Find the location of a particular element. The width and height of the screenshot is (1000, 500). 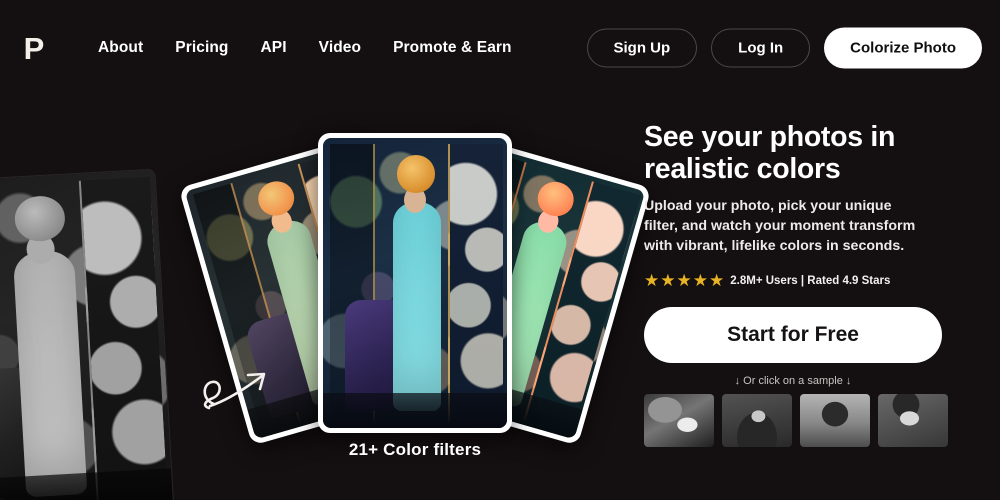

page-title: See your photos in realistic colors is located at coordinates (770, 153).